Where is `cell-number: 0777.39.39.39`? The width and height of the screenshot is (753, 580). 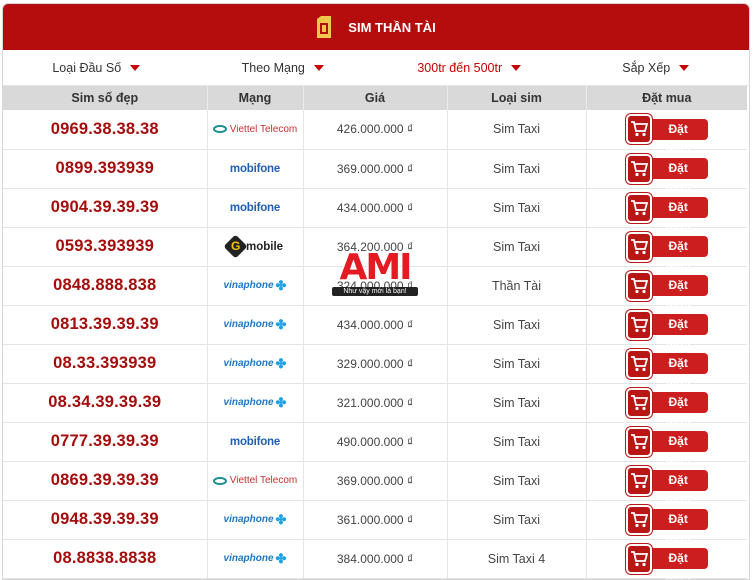
cell-number: 0777.39.39.39 is located at coordinates (105, 442).